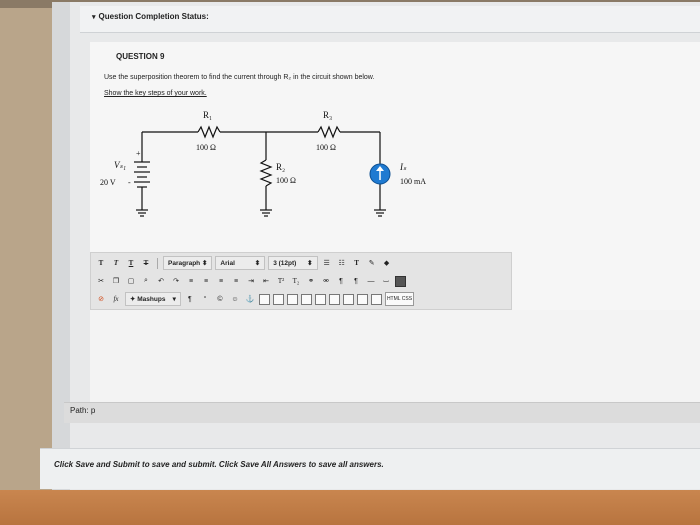 This screenshot has width=700, height=525. Describe the element at coordinates (292, 299) in the screenshot. I see `table-col-icon` at that location.